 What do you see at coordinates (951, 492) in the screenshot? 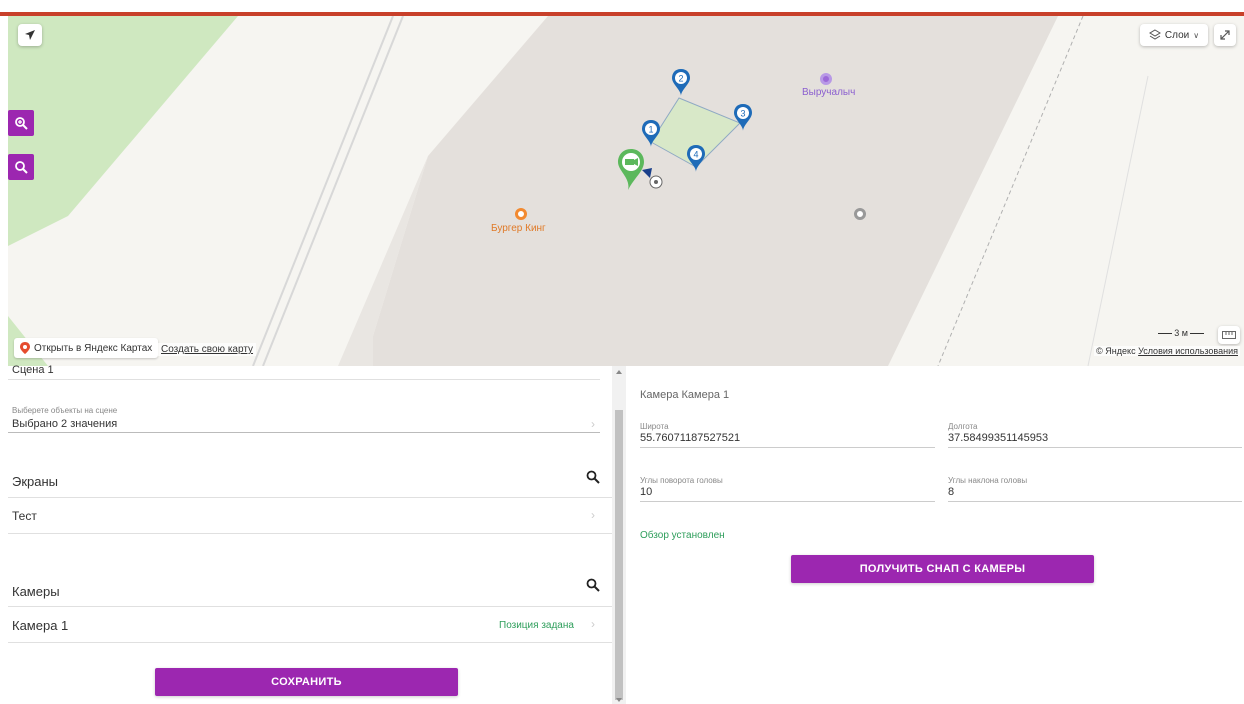
I see `tilt-field: 8` at bounding box center [951, 492].